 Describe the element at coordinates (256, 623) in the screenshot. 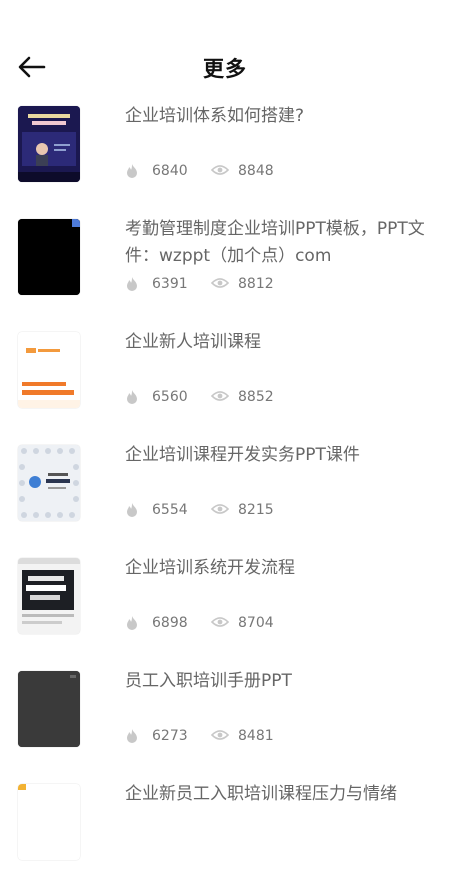

I see `views-count: 8704` at that location.